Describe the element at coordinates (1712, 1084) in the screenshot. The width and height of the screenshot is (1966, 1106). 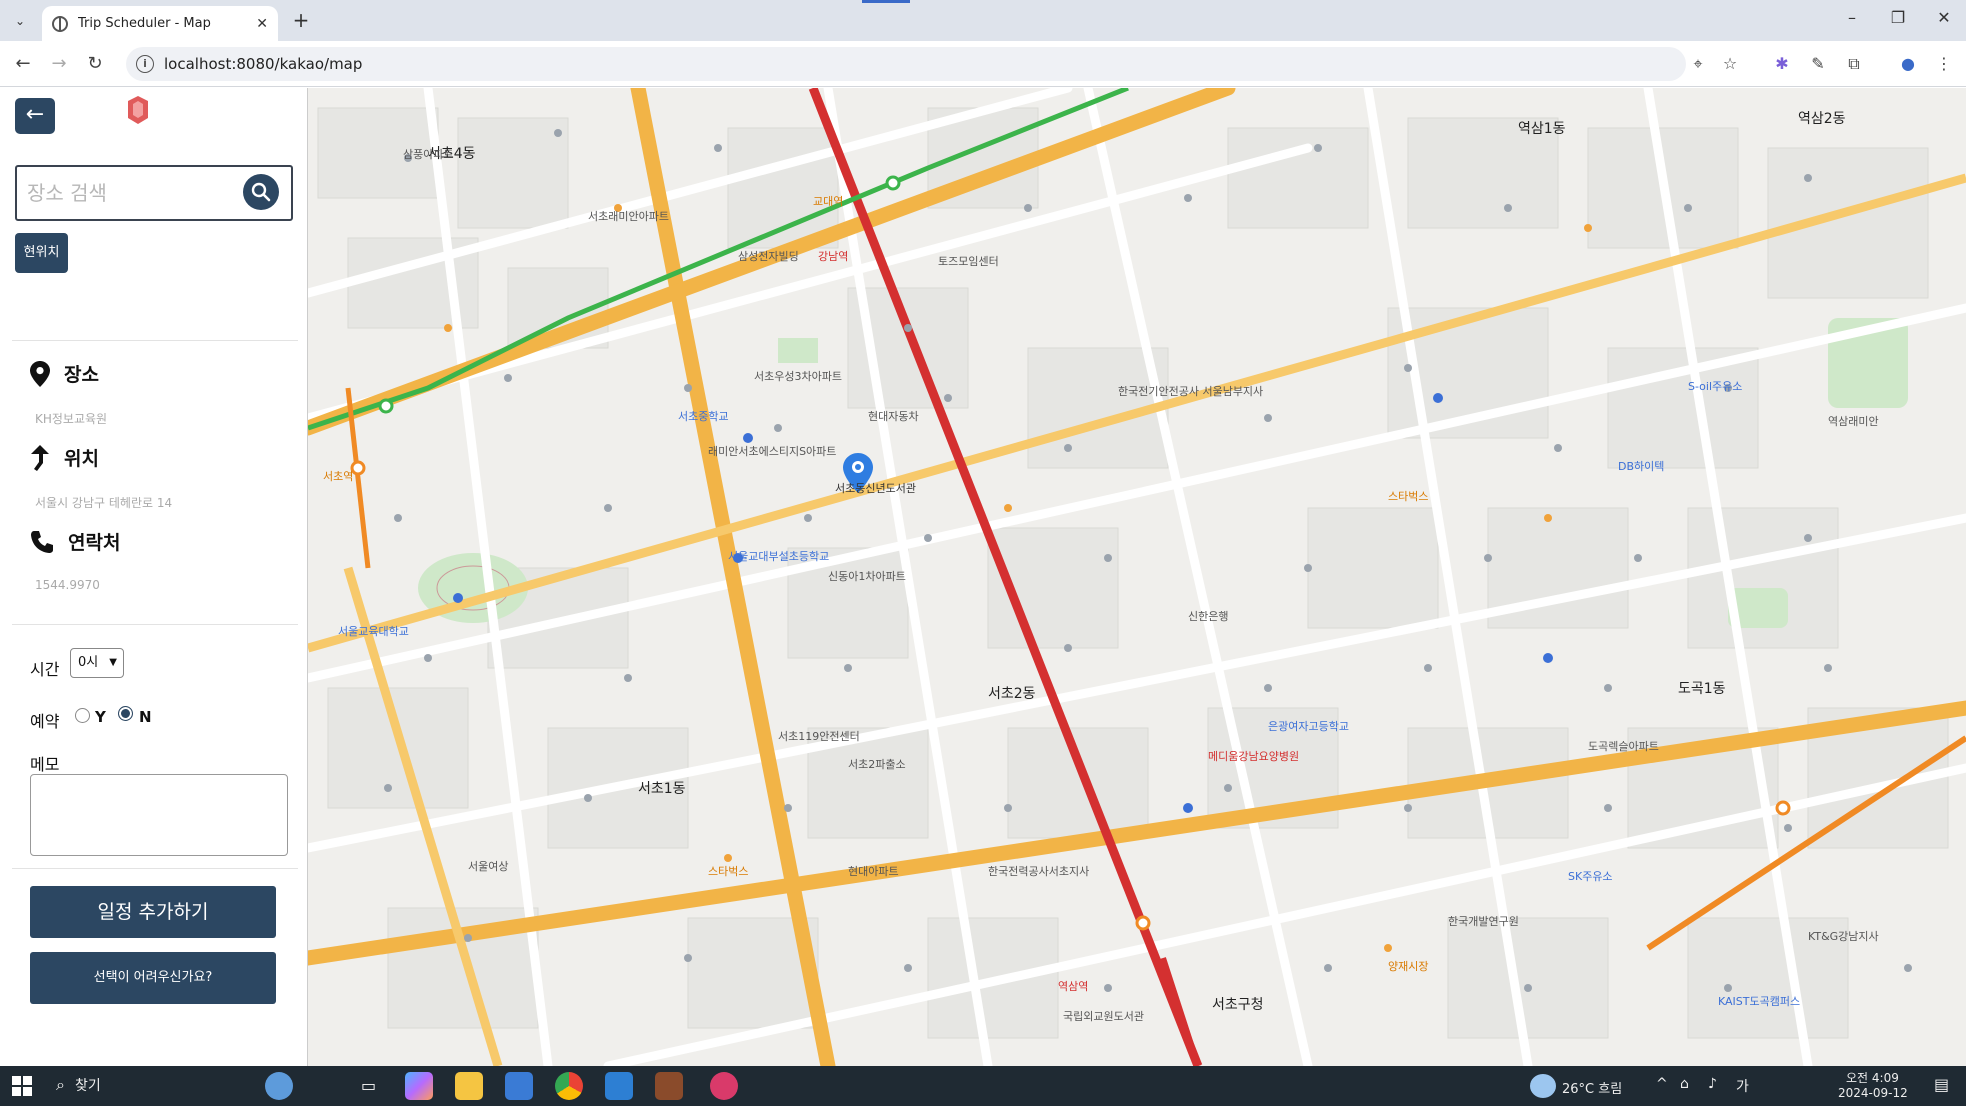
I see `volume-icon: ♪` at that location.